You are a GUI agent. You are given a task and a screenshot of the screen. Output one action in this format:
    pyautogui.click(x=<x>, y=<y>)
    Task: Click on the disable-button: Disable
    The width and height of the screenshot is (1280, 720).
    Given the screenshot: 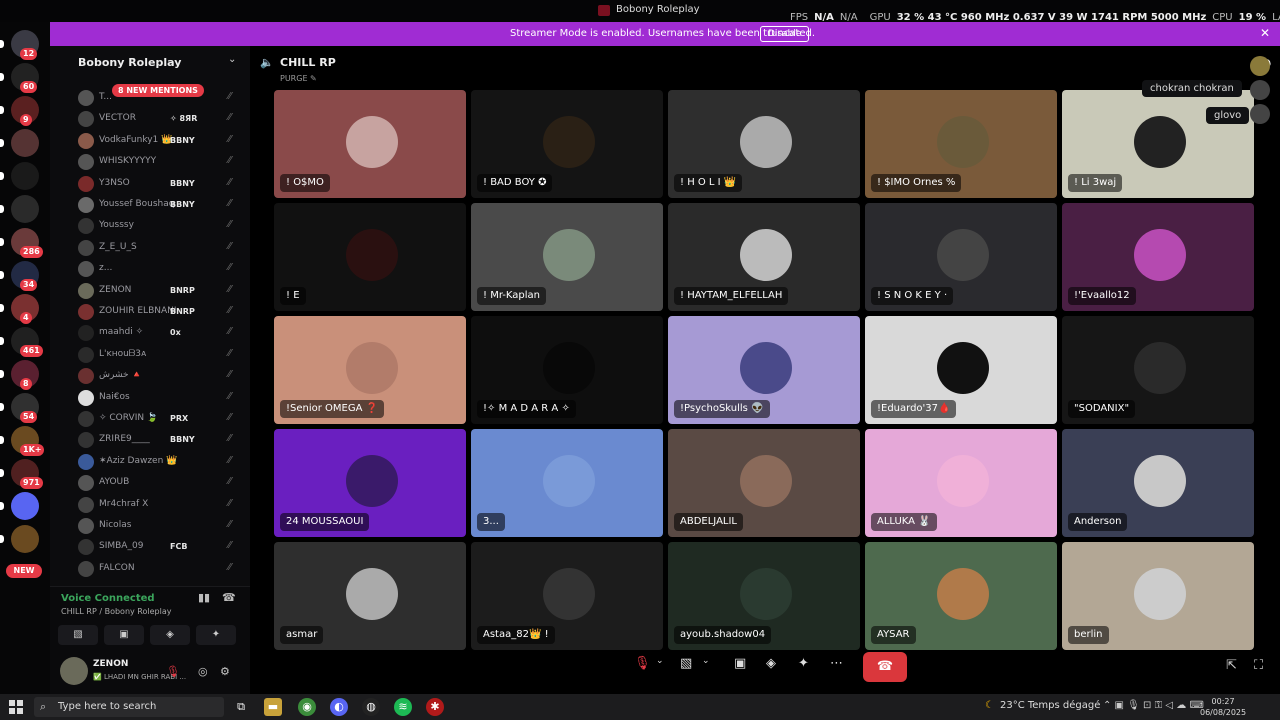 What is the action you would take?
    pyautogui.click(x=785, y=34)
    